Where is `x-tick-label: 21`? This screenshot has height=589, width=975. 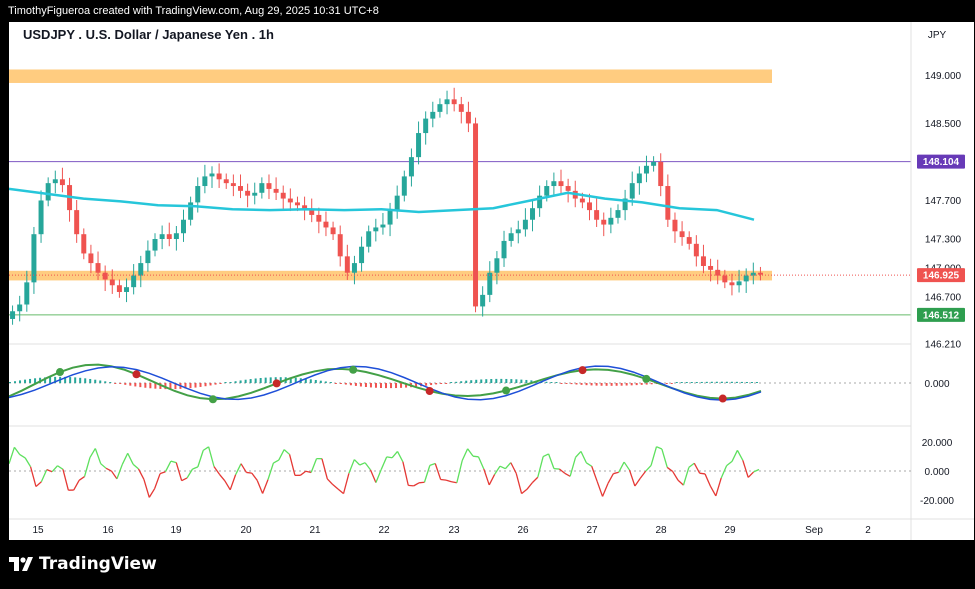
x-tick-label: 21 is located at coordinates (315, 530).